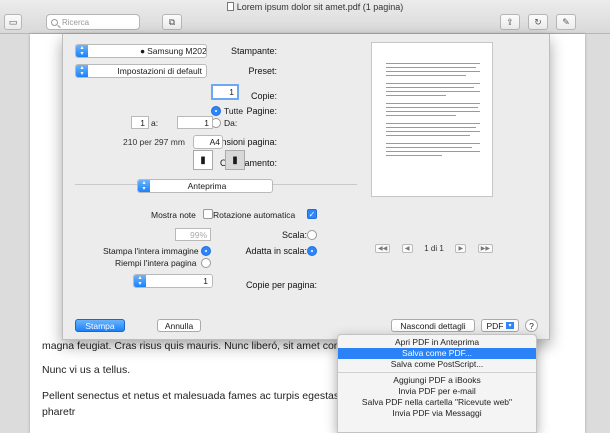 This screenshot has width=610, height=433. I want to click on scale-field: 99%, so click(193, 234).